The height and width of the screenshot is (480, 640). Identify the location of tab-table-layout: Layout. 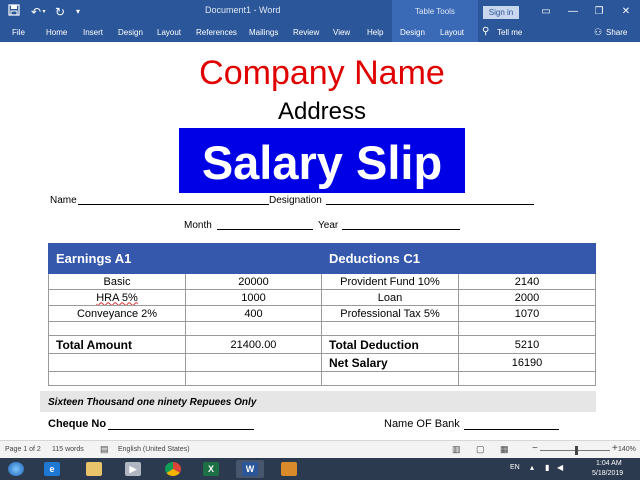
(452, 33).